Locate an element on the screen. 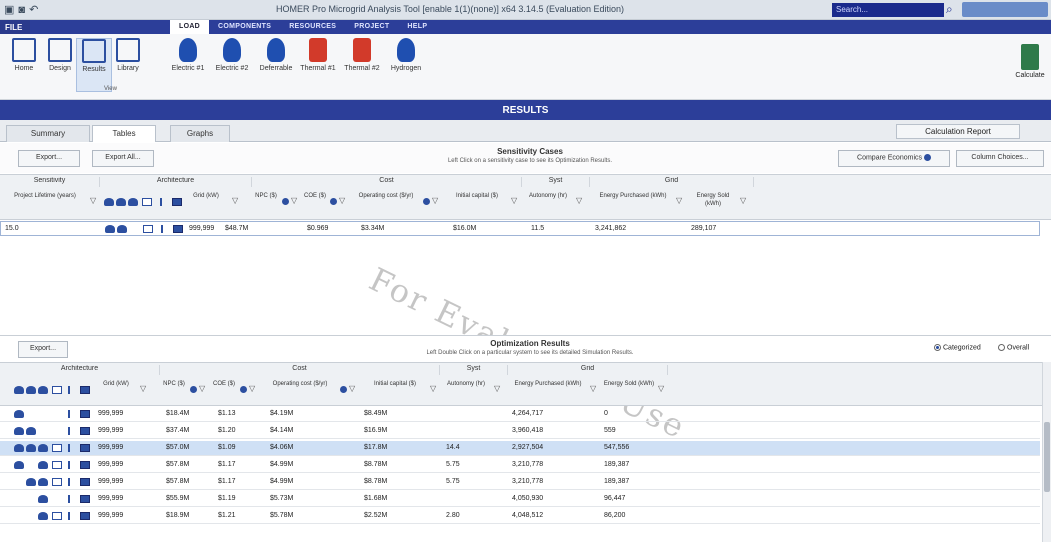 Image resolution: width=1051 pixels, height=546 pixels. group-architecture: Architecture is located at coordinates (80, 370).